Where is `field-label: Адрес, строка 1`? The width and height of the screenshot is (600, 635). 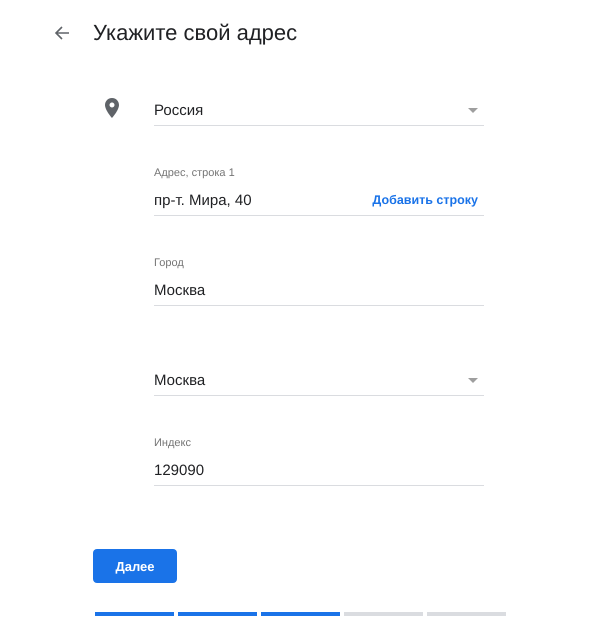
field-label: Адрес, строка 1 is located at coordinates (195, 173).